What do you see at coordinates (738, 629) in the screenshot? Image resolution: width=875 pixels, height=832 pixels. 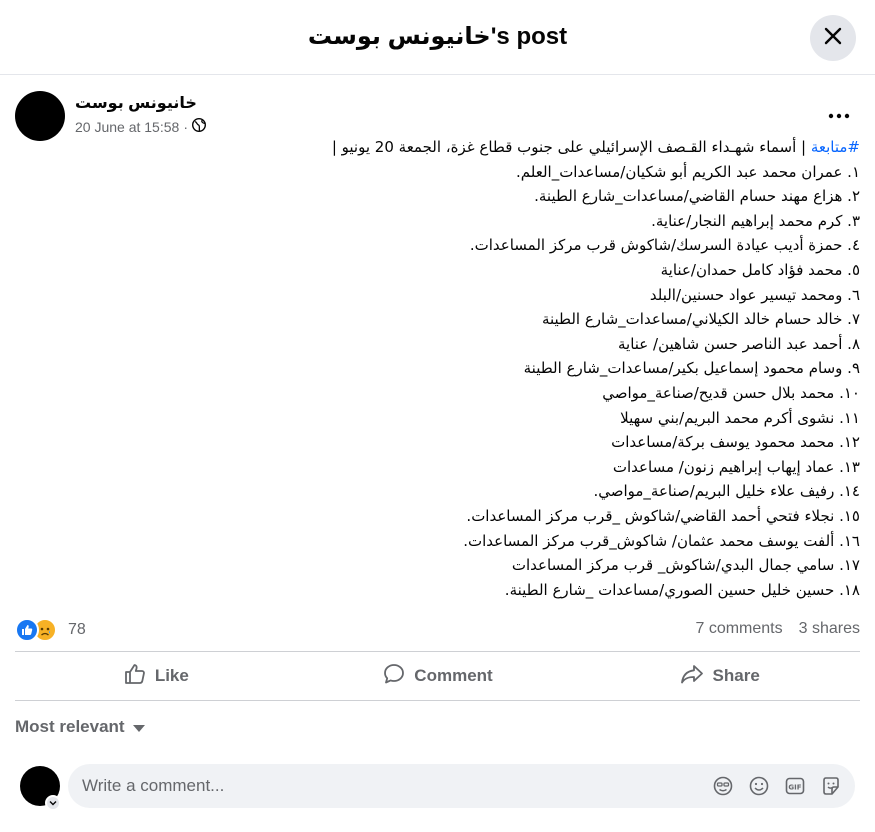 I see `comments-count: 7 comments` at bounding box center [738, 629].